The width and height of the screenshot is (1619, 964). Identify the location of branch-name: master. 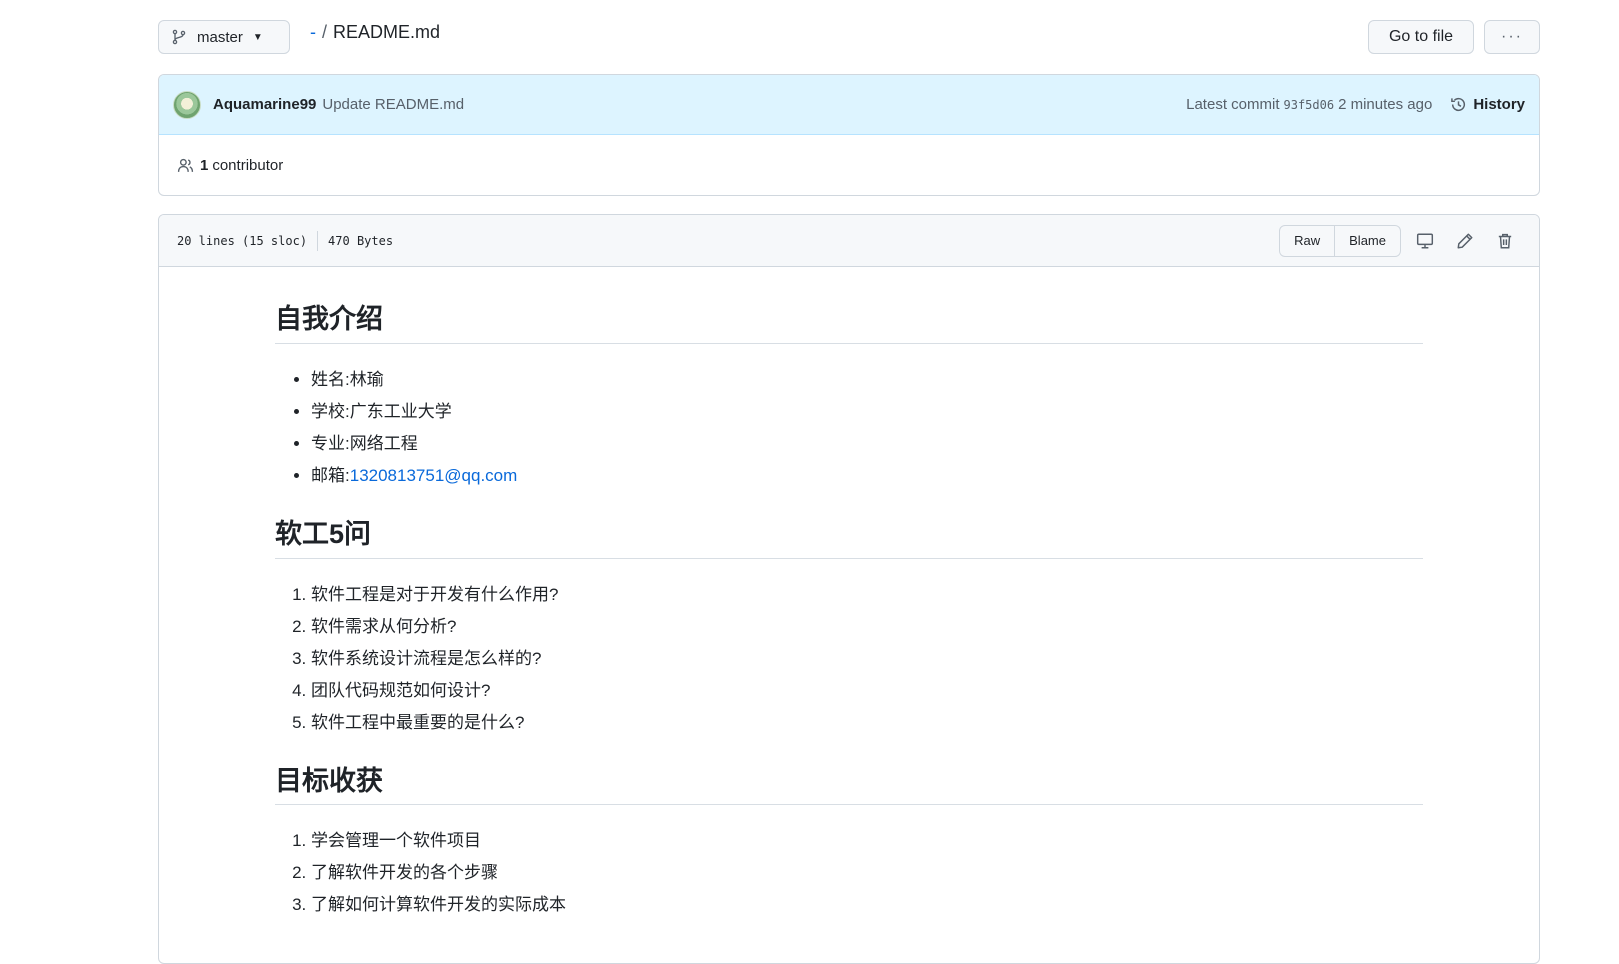
(220, 37).